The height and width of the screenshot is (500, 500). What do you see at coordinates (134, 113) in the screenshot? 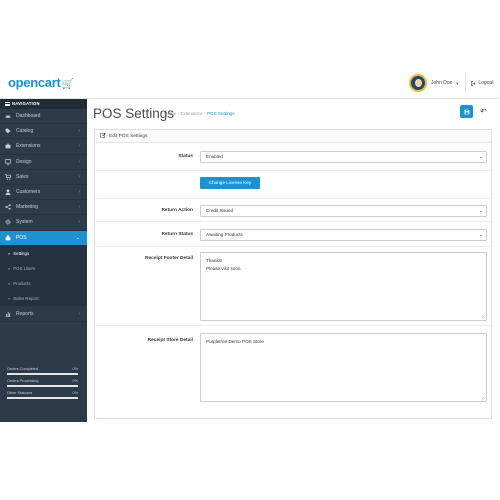
I see `page-title: POS Settings` at bounding box center [134, 113].